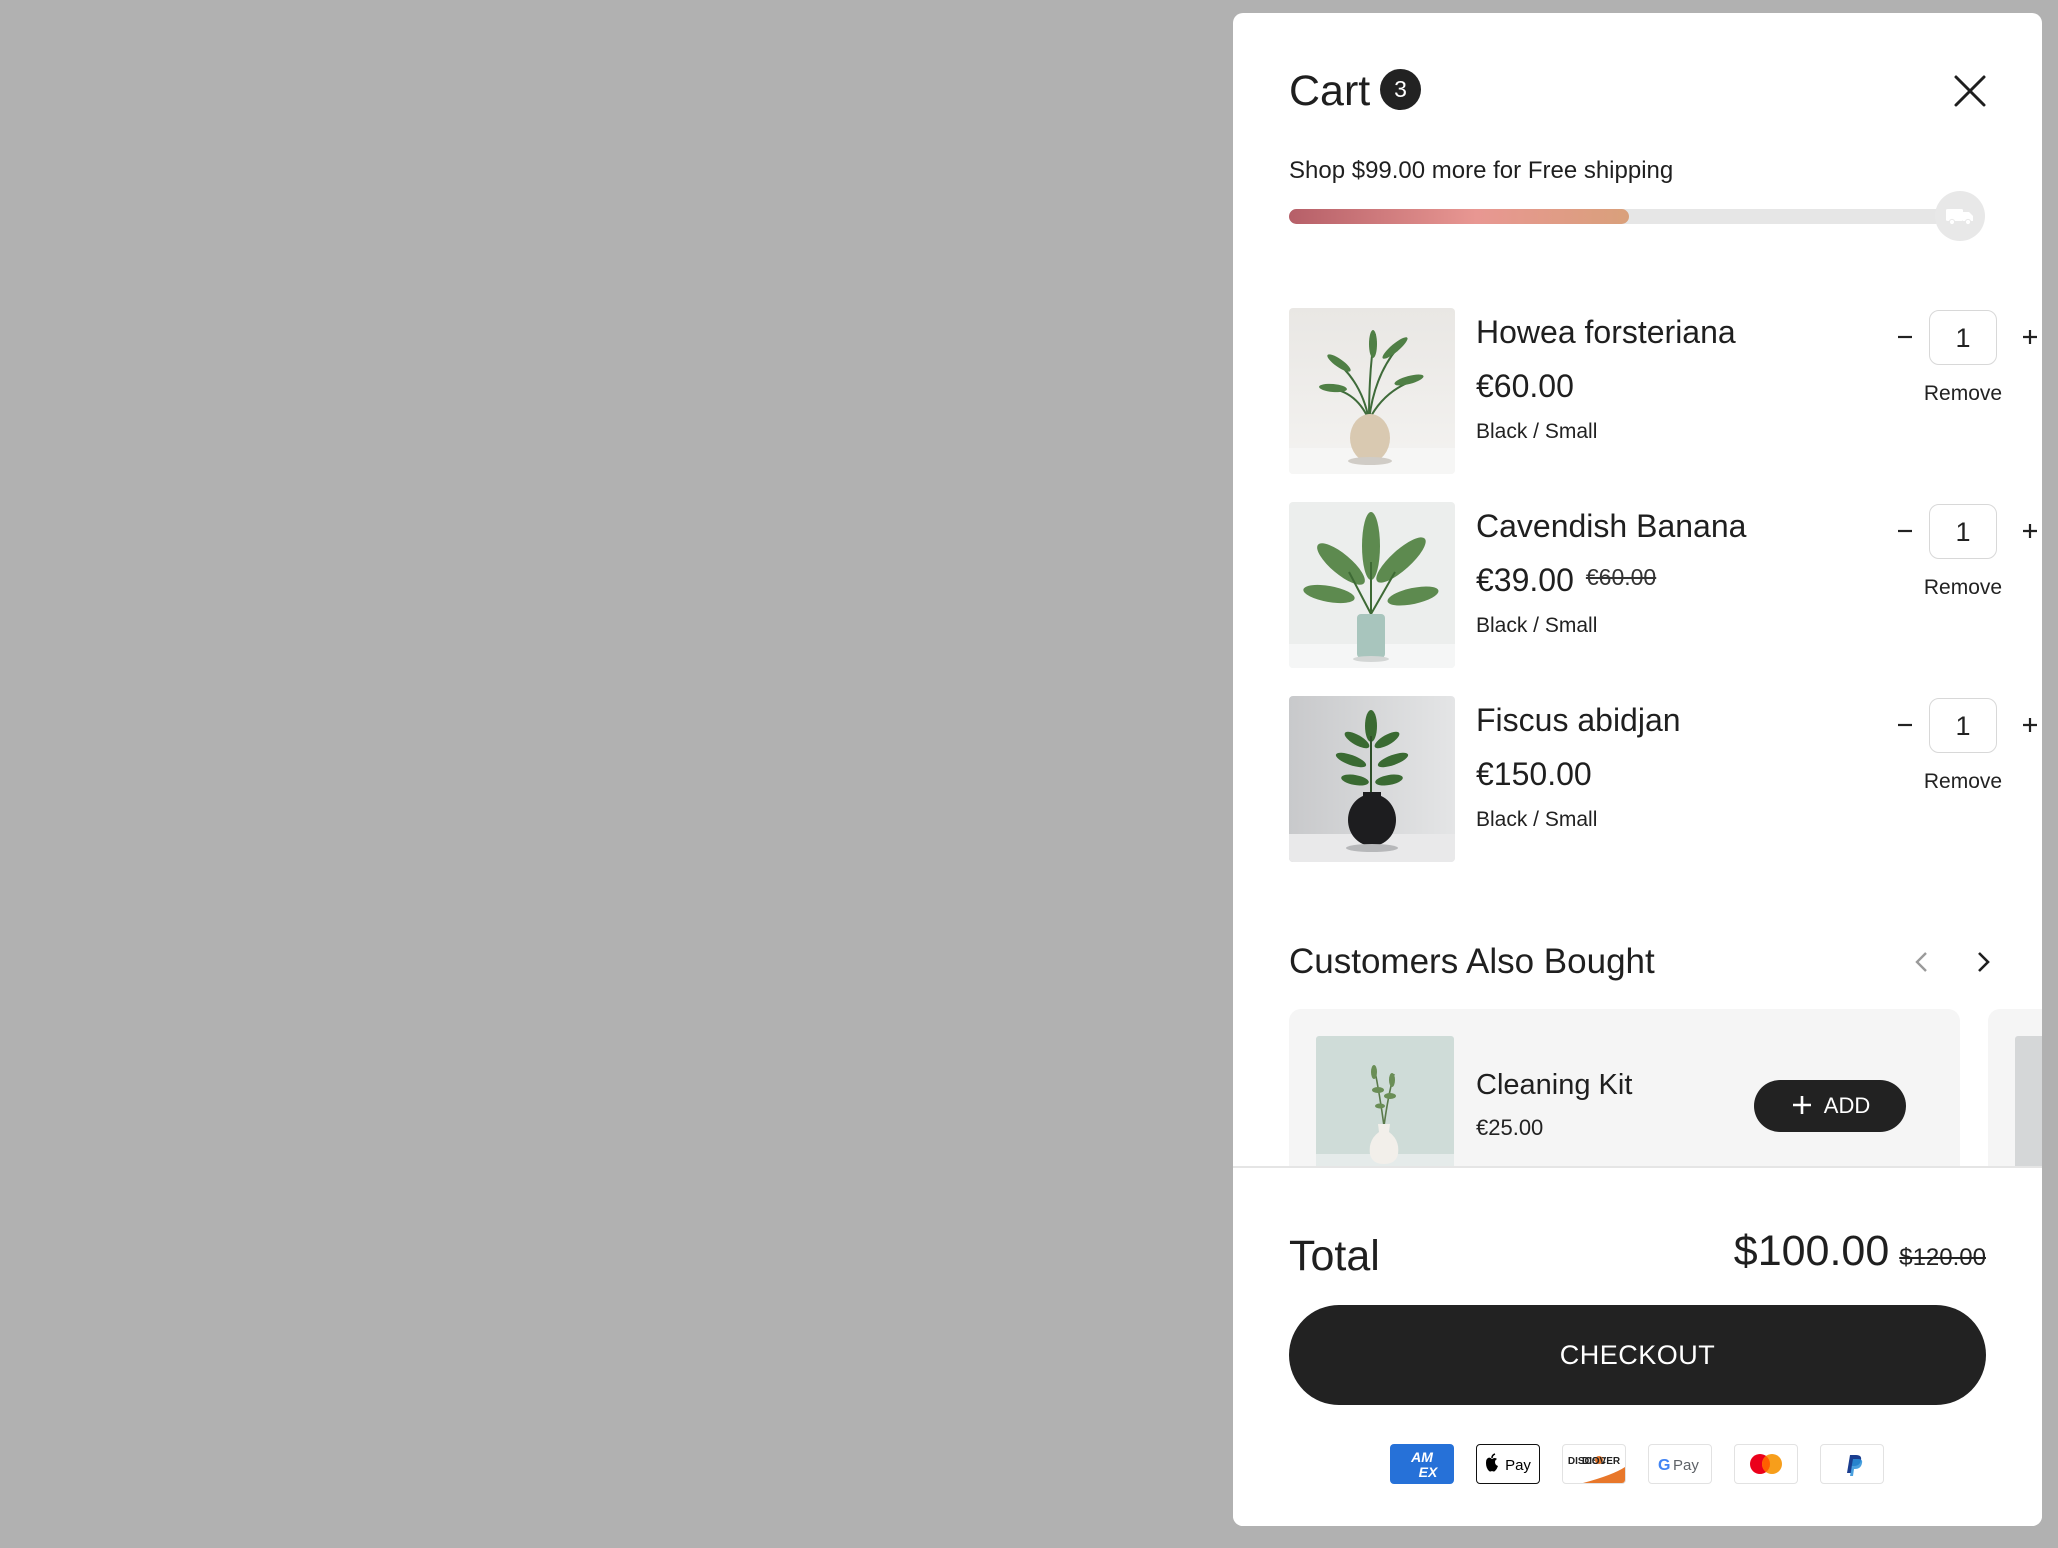 Image resolution: width=2058 pixels, height=1548 pixels. I want to click on chevron-left-icon, so click(1921, 962).